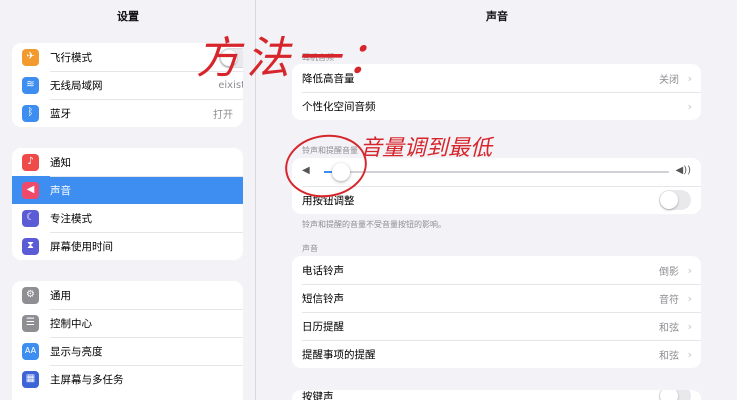  Describe the element at coordinates (496, 270) in the screenshot. I see `ringtone-row: 电话铃声 倒影 ›` at that location.